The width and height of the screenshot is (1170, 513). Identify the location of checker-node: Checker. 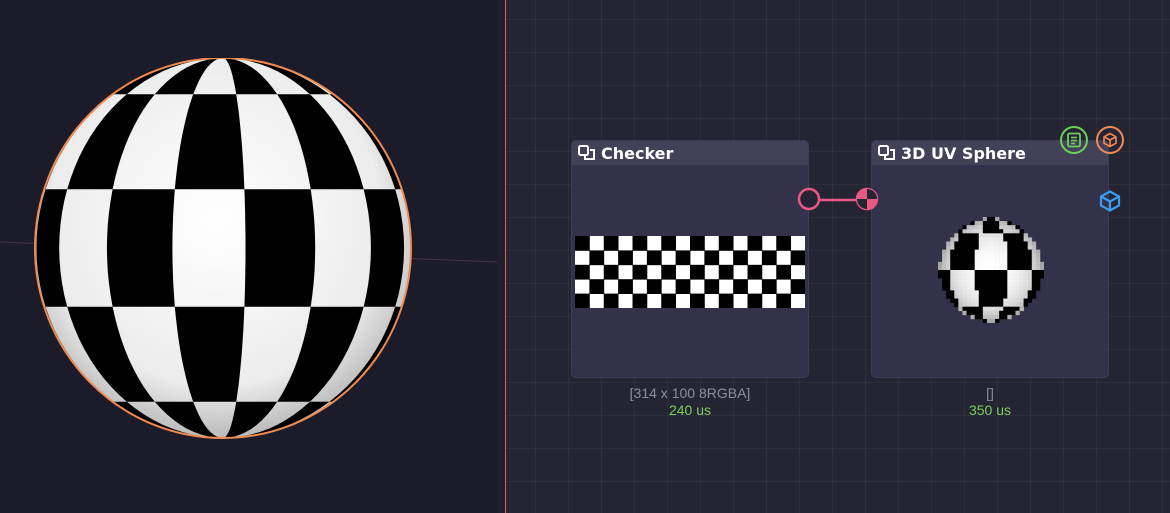
(690, 259).